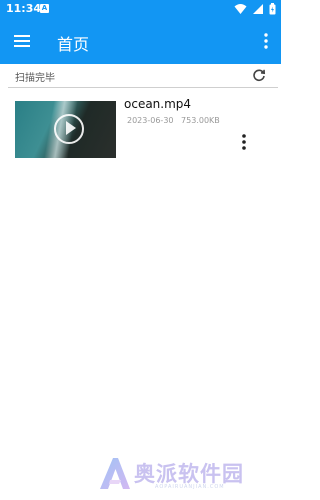  Describe the element at coordinates (71, 128) in the screenshot. I see `play-triangle` at that location.